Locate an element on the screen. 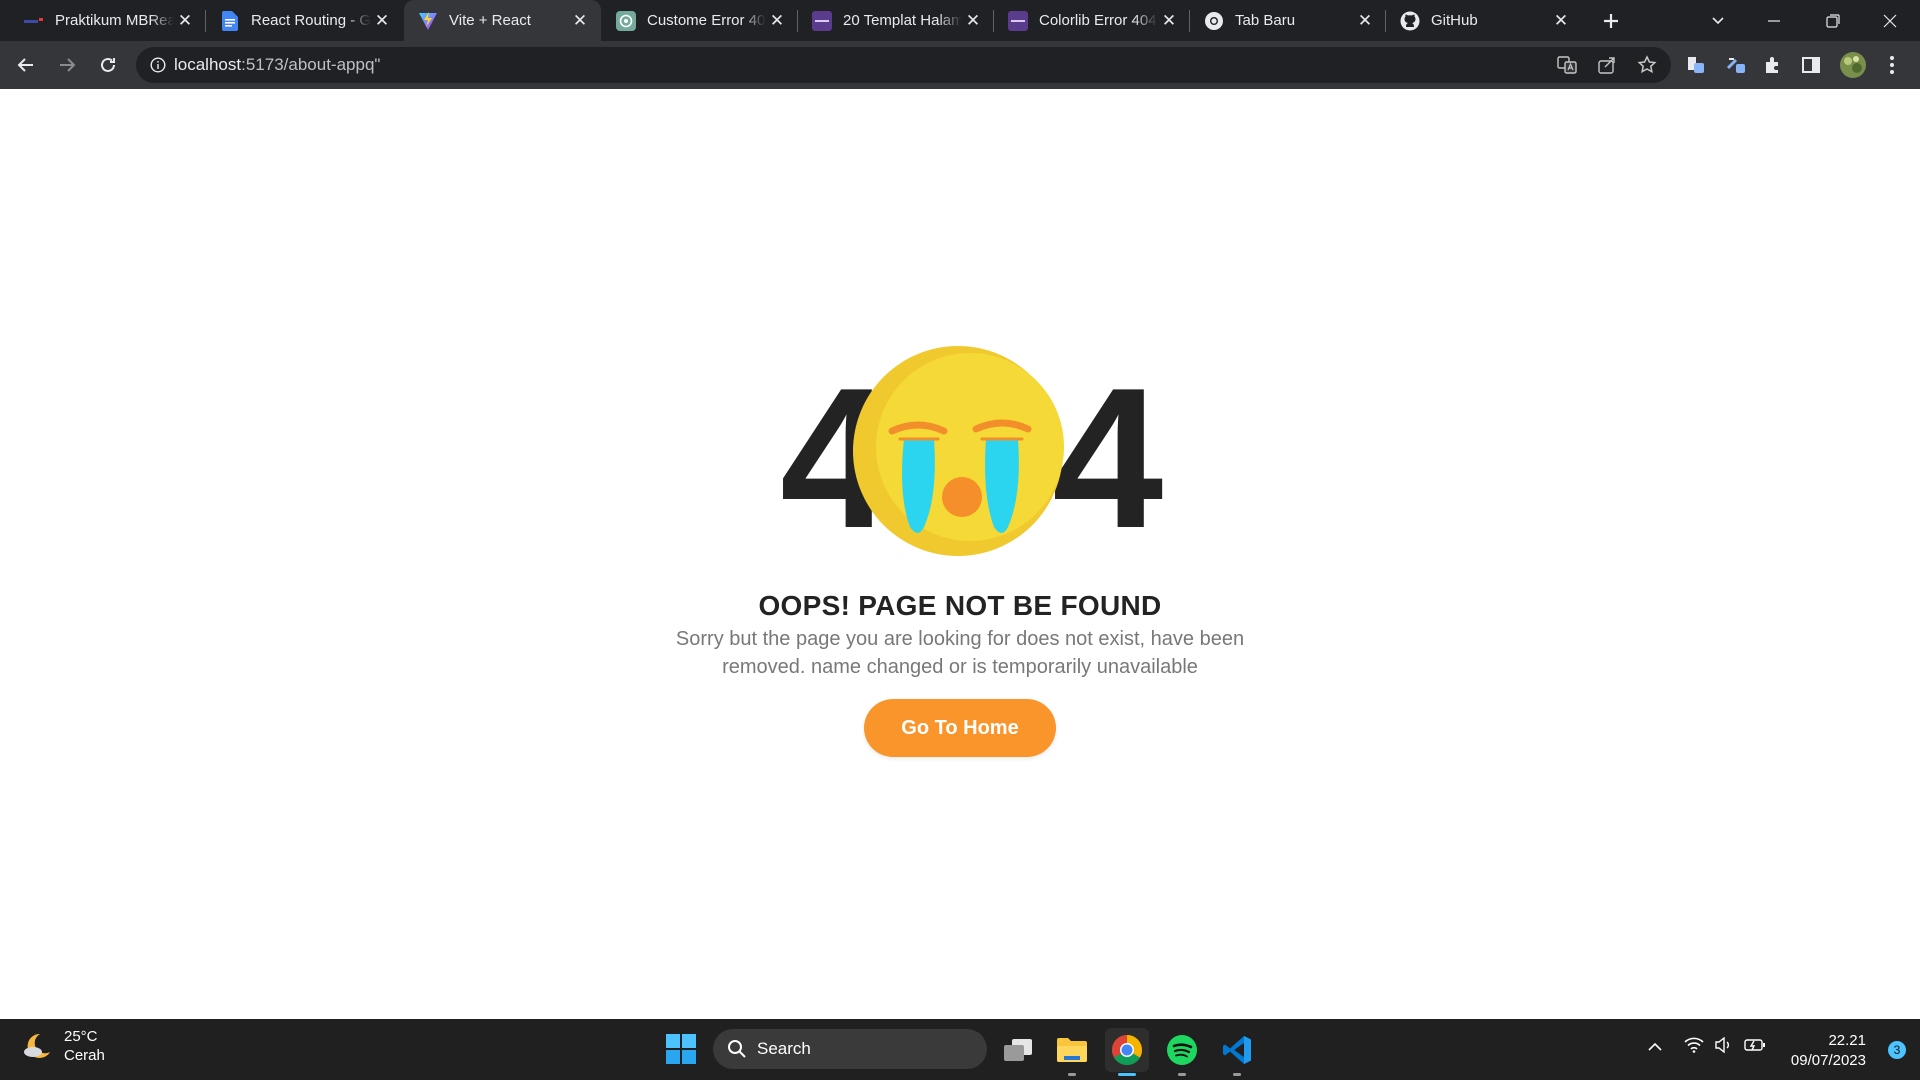  translate-icon is located at coordinates (1567, 67).